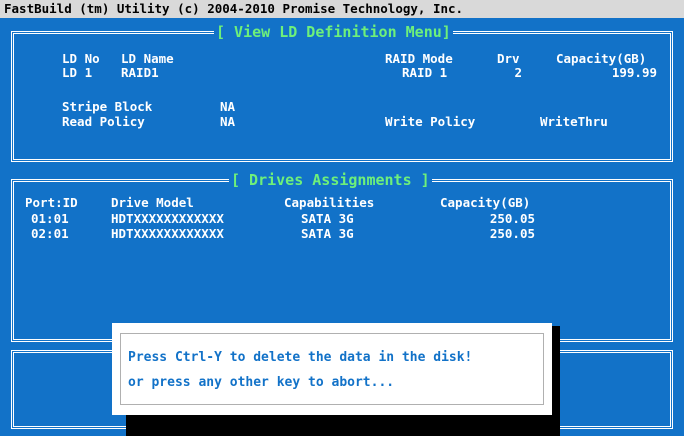  I want to click on dialog-frame, so click(332, 369).